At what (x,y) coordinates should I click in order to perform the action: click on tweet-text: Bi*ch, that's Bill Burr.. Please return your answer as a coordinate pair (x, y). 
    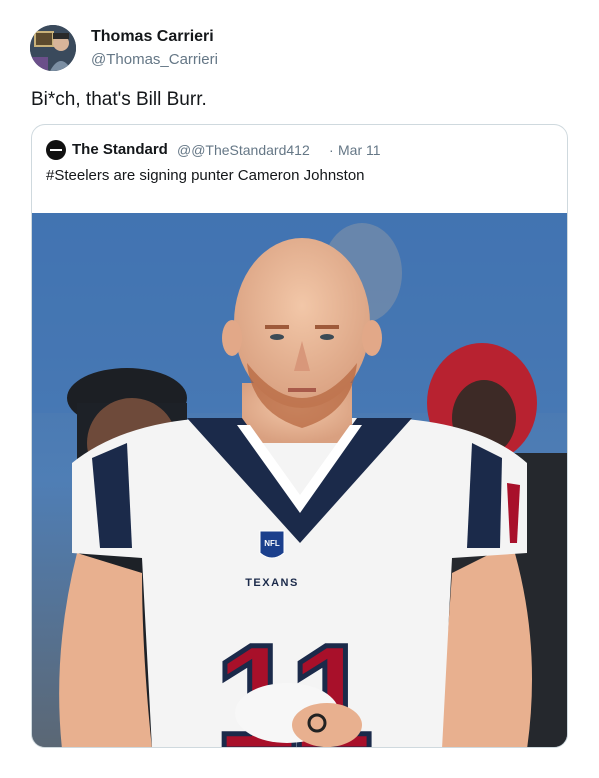
    Looking at the image, I should click on (119, 99).